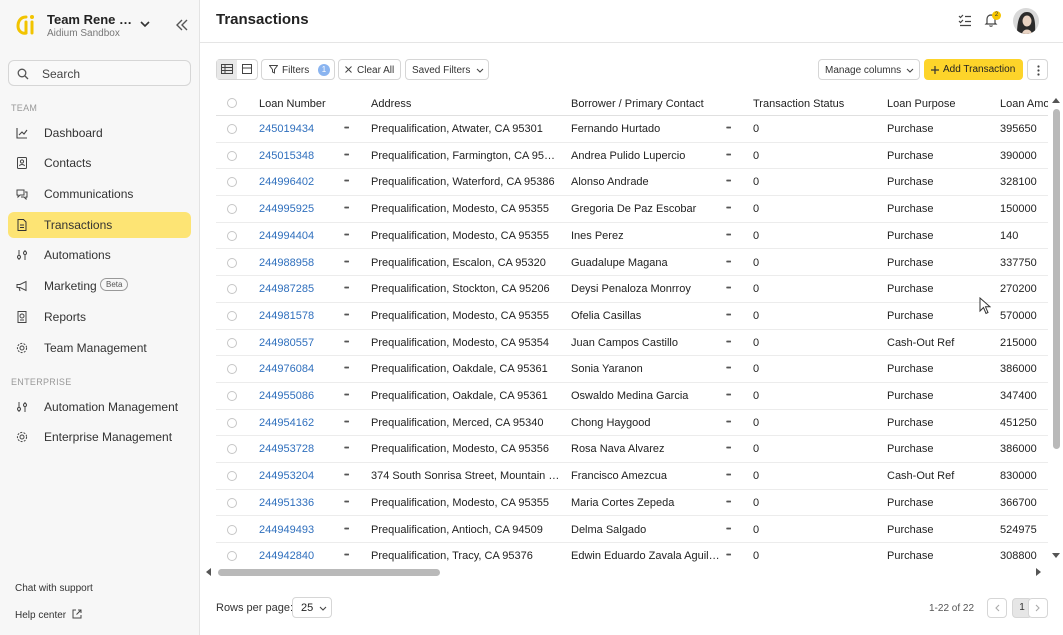  What do you see at coordinates (1024, 104) in the screenshot?
I see `column-header-loan-amount: Loan Amo` at bounding box center [1024, 104].